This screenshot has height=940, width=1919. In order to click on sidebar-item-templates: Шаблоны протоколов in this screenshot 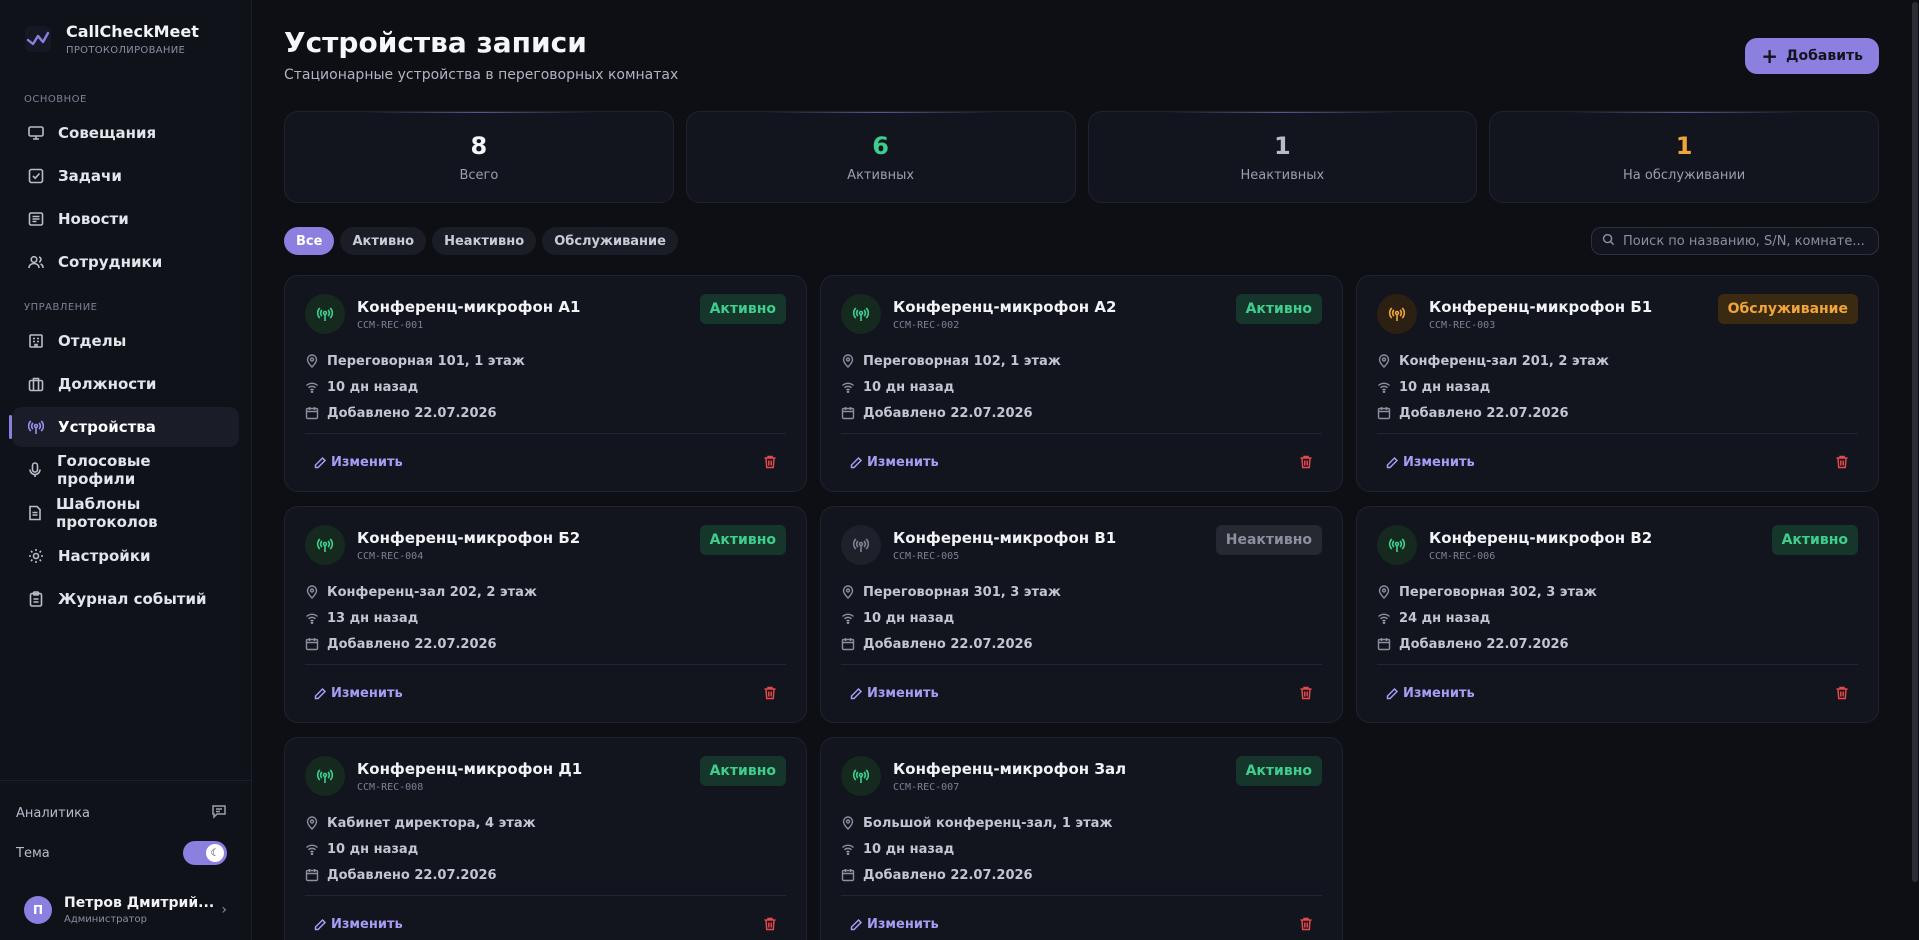, I will do `click(125, 513)`.